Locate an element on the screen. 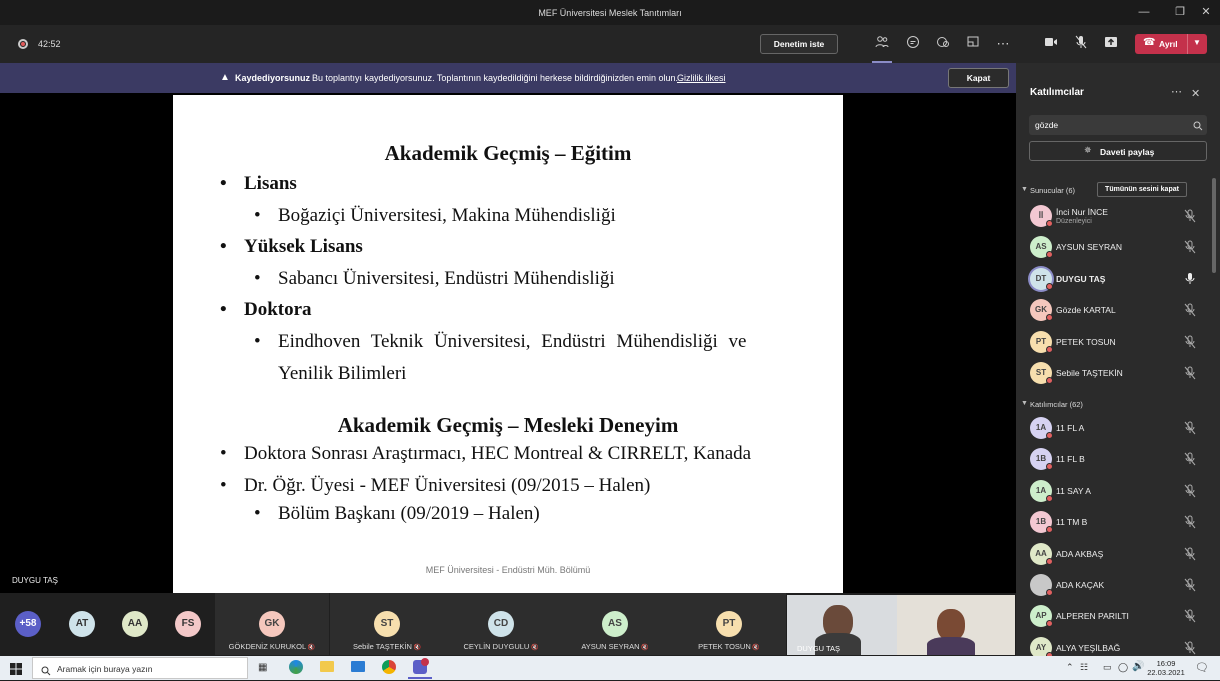 The image size is (1220, 681). battery-icon: ▭ is located at coordinates (1107, 667).